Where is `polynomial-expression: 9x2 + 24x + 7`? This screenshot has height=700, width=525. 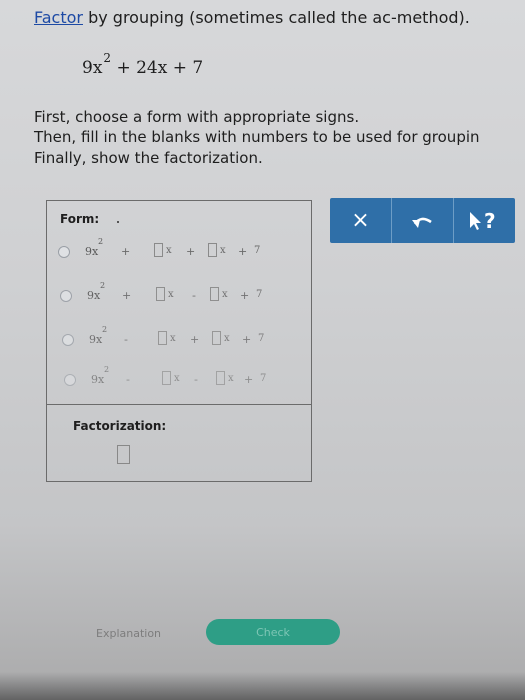
polynomial-expression: 9x2 + 24x + 7 is located at coordinates (143, 64).